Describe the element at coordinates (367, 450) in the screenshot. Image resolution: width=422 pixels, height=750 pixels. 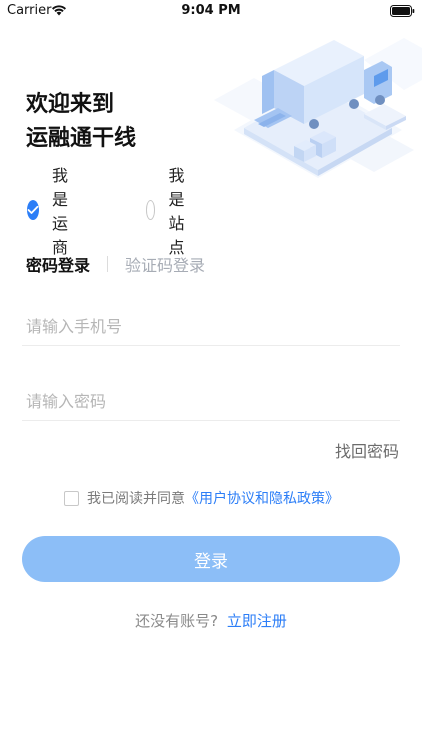
I see `forgot-password-link: 找回密码` at that location.